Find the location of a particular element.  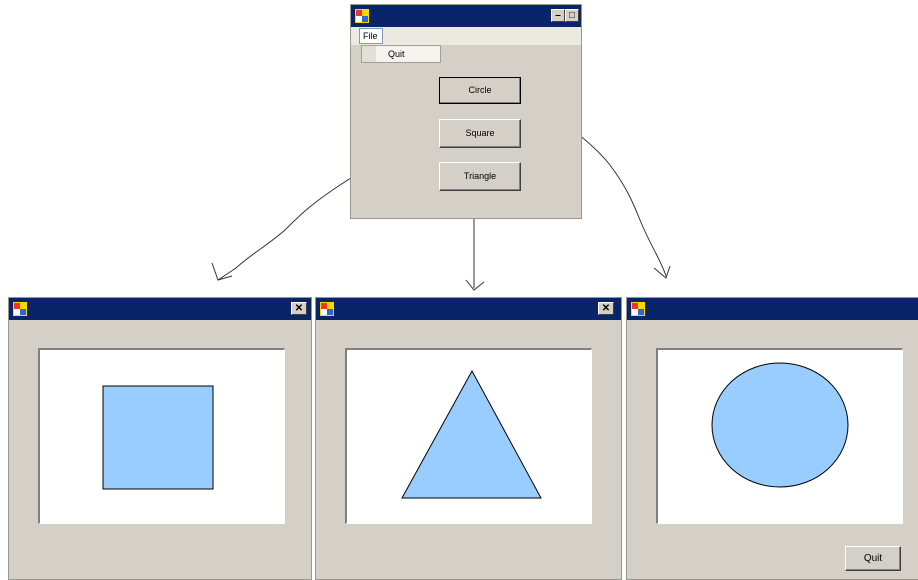

arrow-triangle-head is located at coordinates (475, 285).